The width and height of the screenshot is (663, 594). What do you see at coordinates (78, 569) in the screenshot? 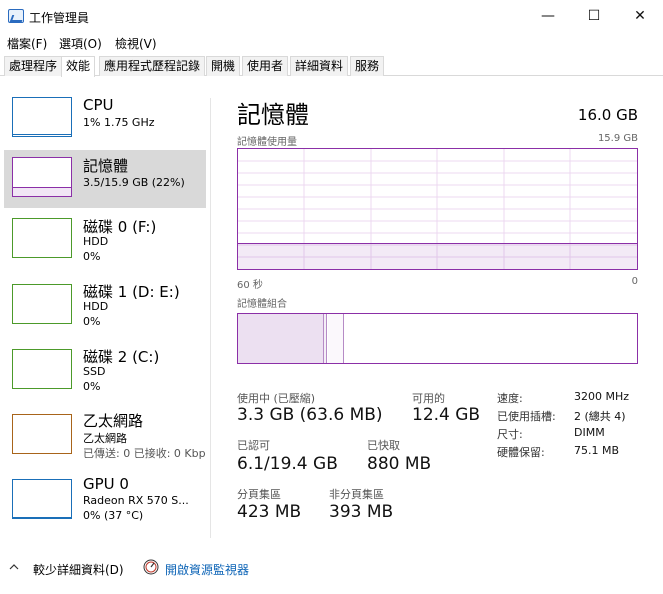
I see `fewer-details-button: 較少詳細資料(D)` at bounding box center [78, 569].